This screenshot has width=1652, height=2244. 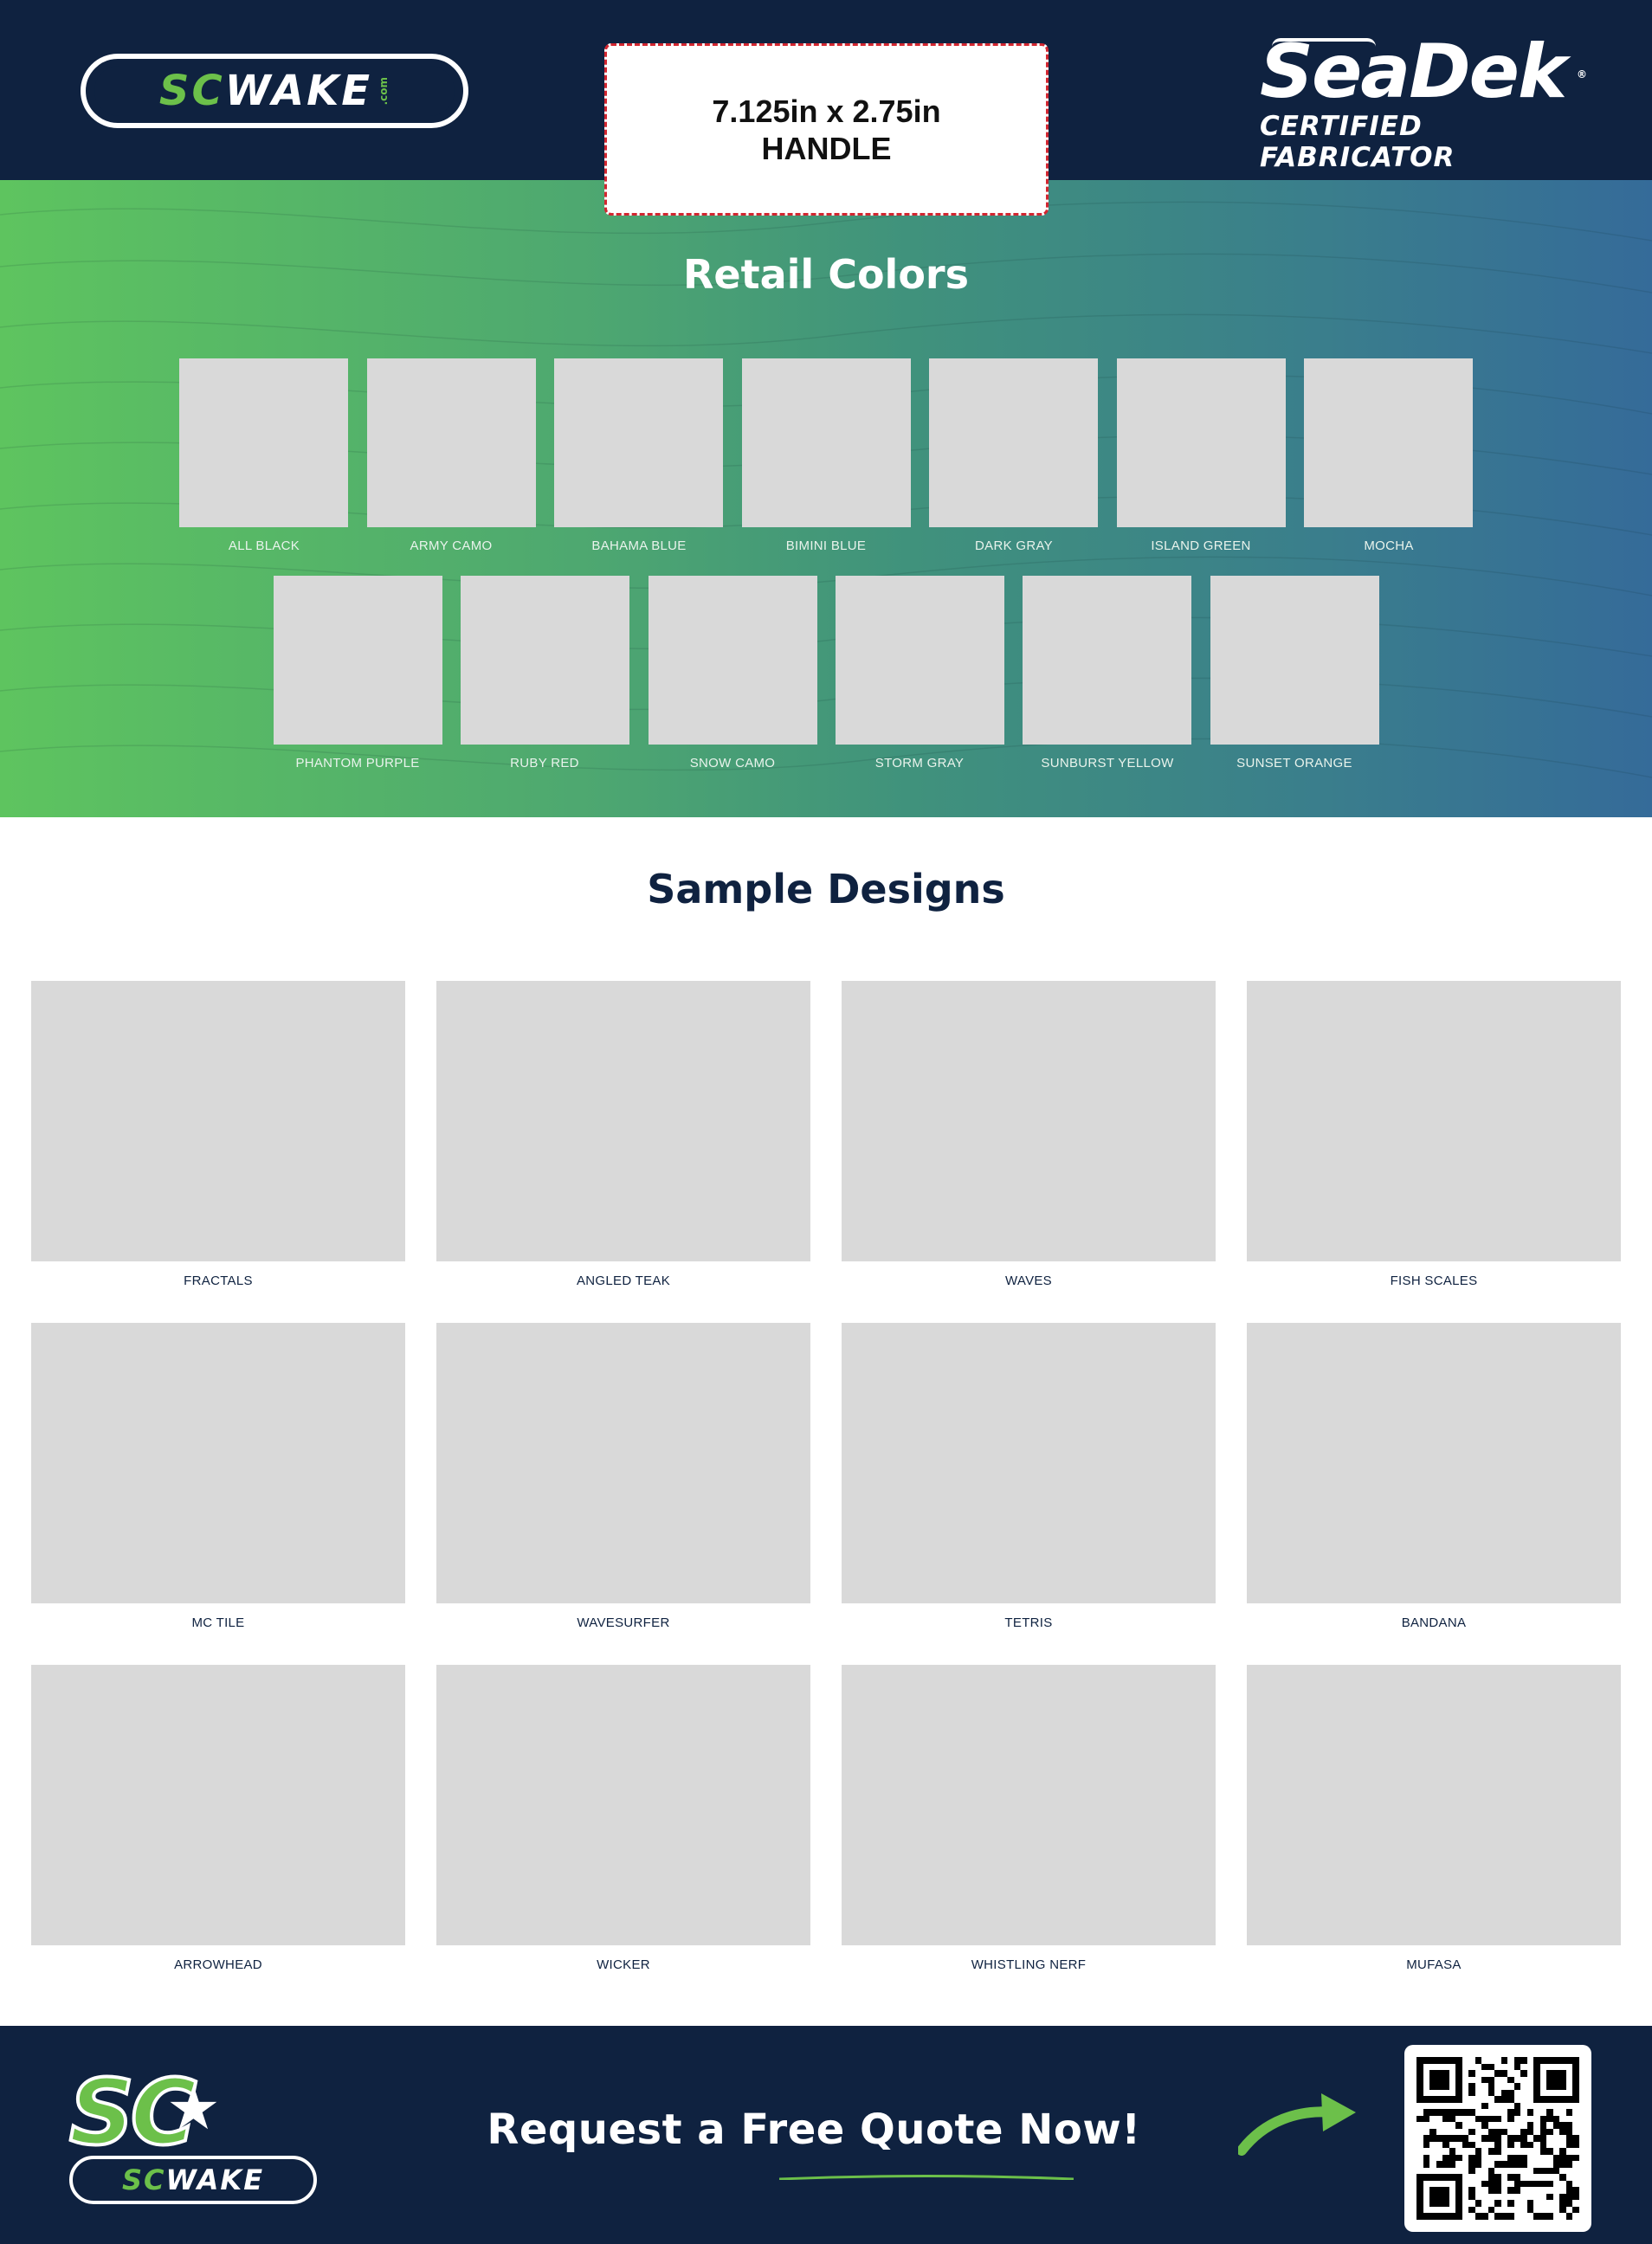 I want to click on color-swatch-mocha, so click(x=1389, y=442).